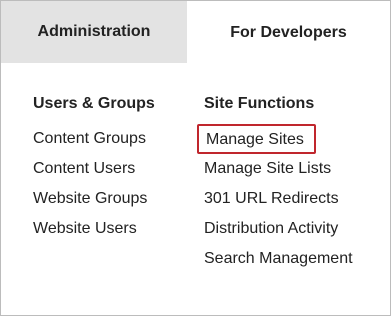 This screenshot has width=391, height=316. I want to click on menu-item-301-url-redirects: 301 URL Redirects, so click(278, 199).